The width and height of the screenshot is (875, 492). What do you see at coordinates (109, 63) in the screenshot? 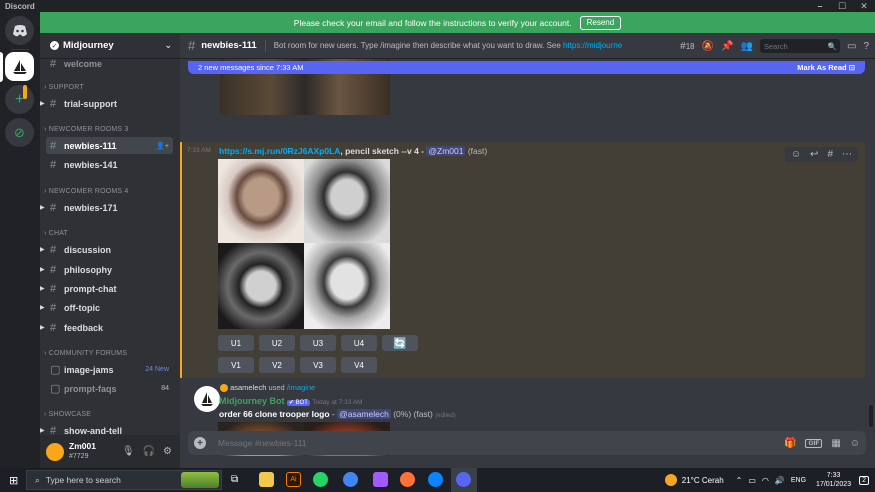
I see `channel-welcome: # welcome` at bounding box center [109, 63].